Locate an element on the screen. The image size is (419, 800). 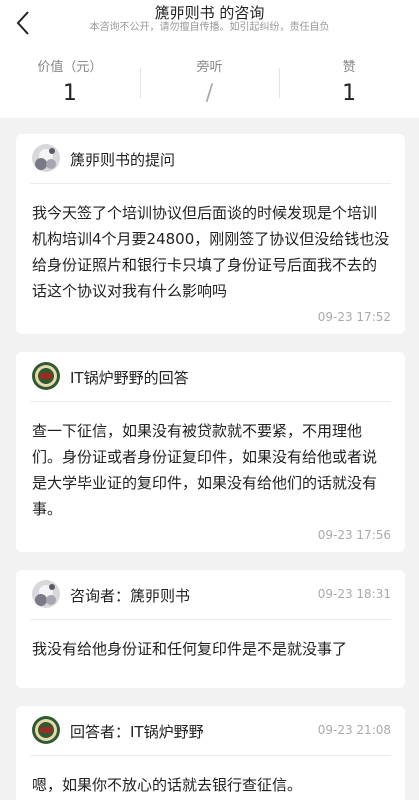
chevron-left-icon is located at coordinates (22, 23).